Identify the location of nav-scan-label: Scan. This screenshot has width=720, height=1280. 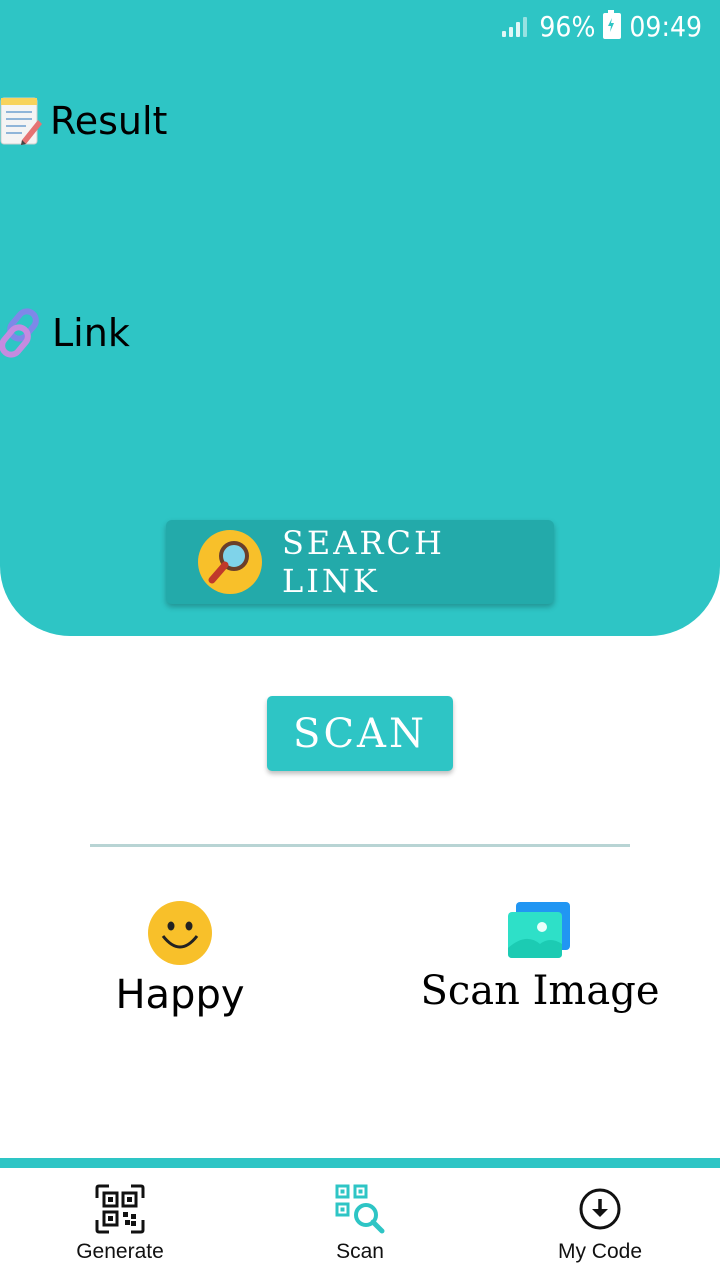
(360, 1251).